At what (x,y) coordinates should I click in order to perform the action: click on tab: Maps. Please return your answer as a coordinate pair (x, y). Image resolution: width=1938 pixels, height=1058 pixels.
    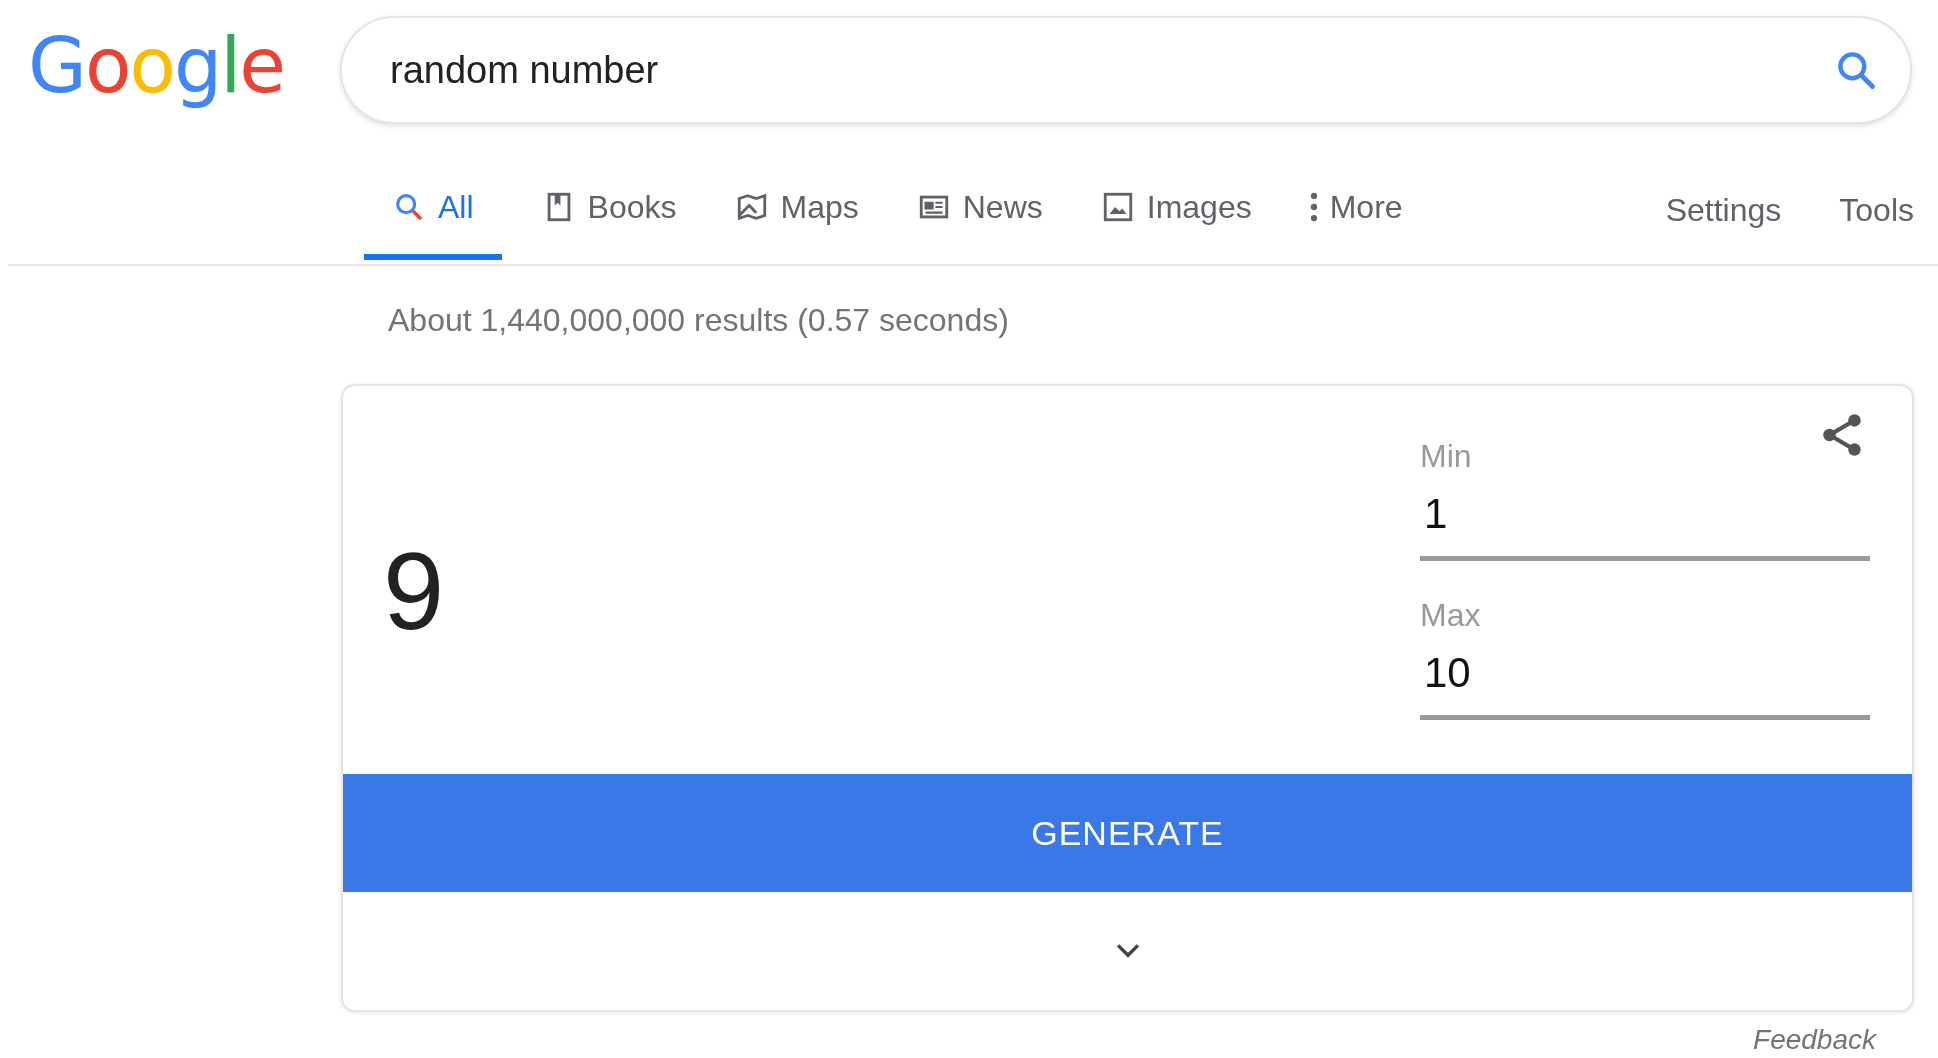
    Looking at the image, I should click on (796, 210).